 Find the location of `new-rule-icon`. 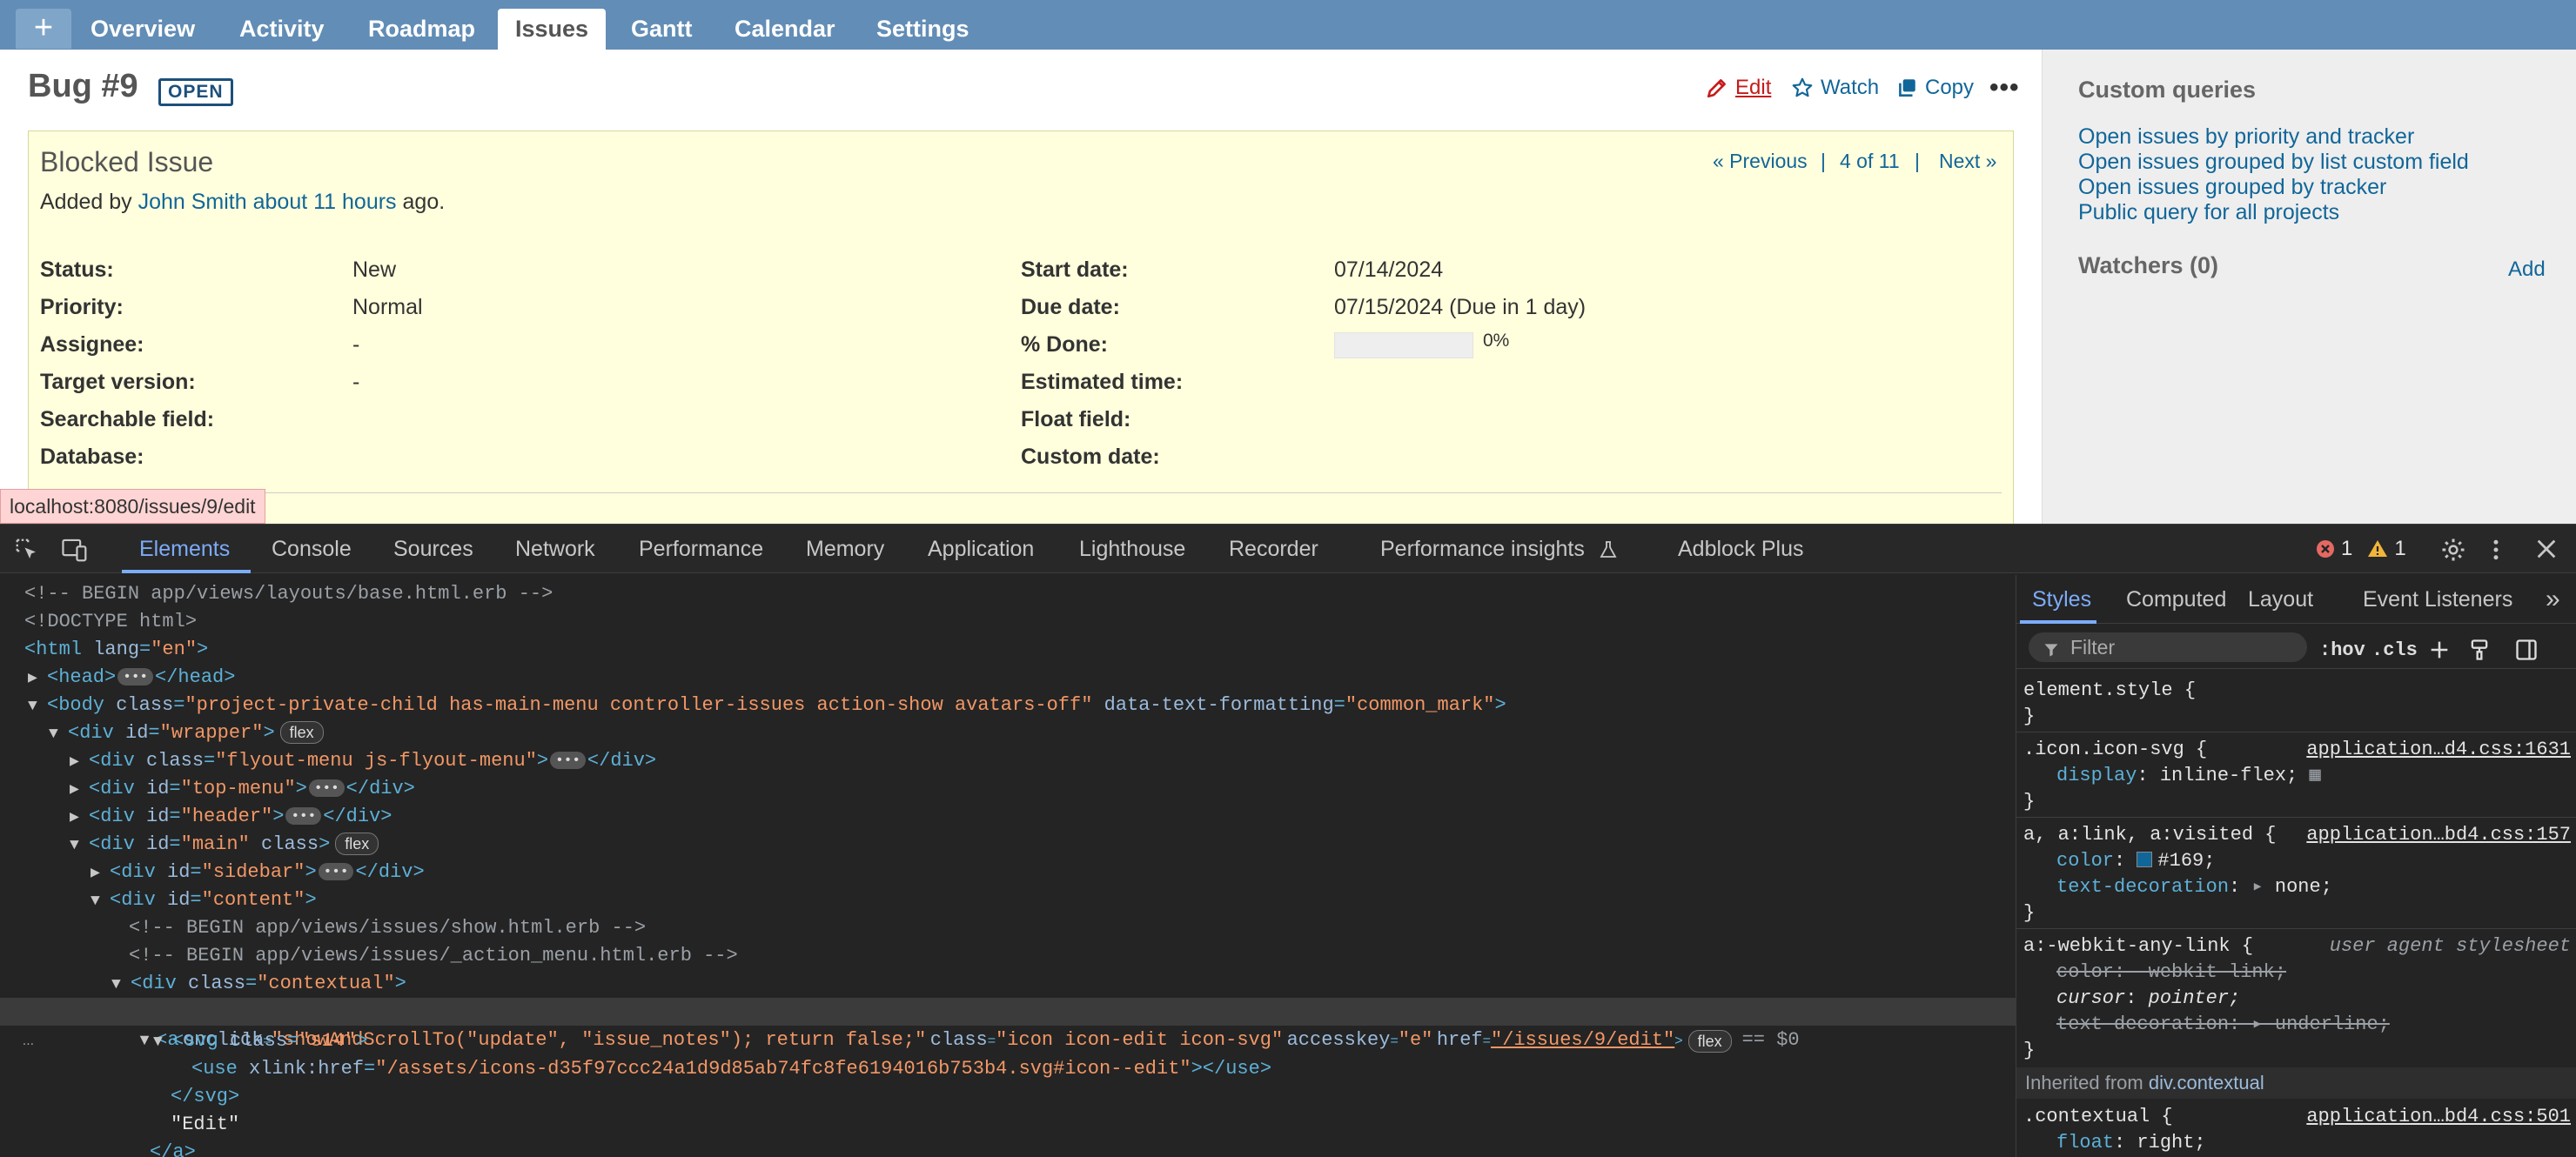

new-rule-icon is located at coordinates (2439, 650).